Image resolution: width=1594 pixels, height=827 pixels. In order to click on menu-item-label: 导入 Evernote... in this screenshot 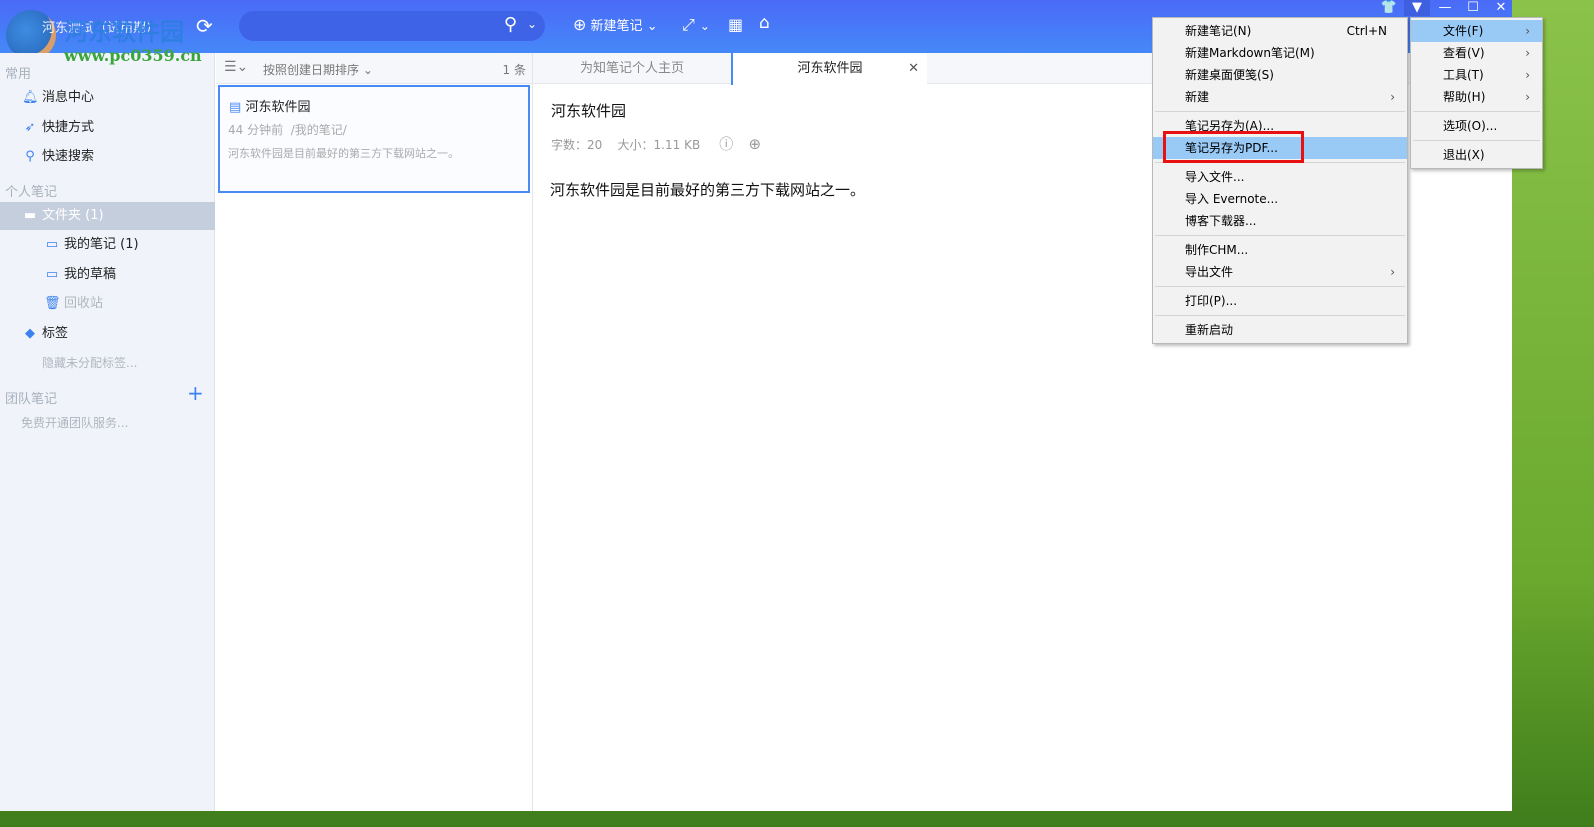, I will do `click(1232, 199)`.